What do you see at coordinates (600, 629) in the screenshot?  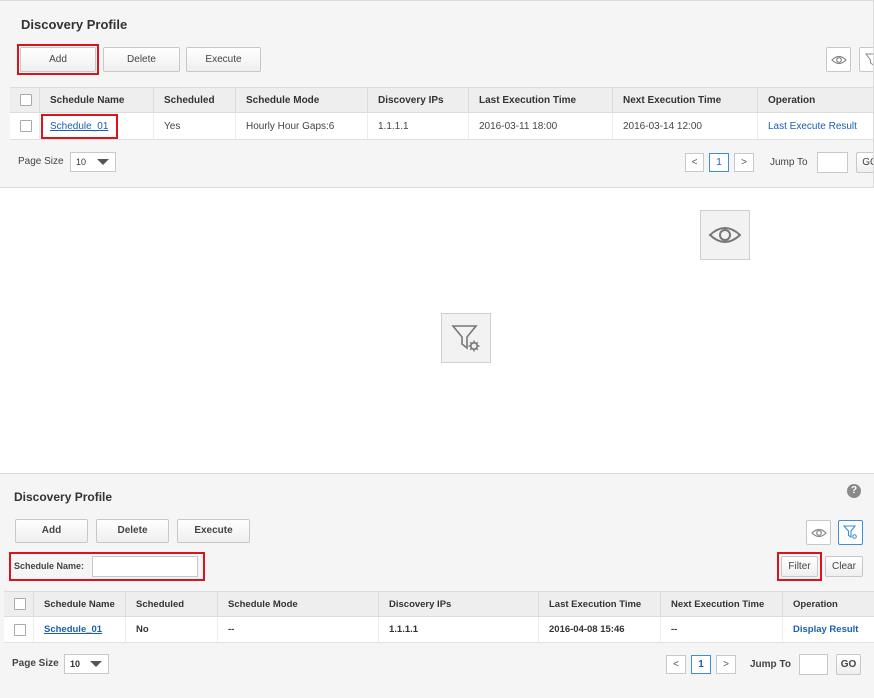 I see `last-execution-cell: 2016-04-08 15:46` at bounding box center [600, 629].